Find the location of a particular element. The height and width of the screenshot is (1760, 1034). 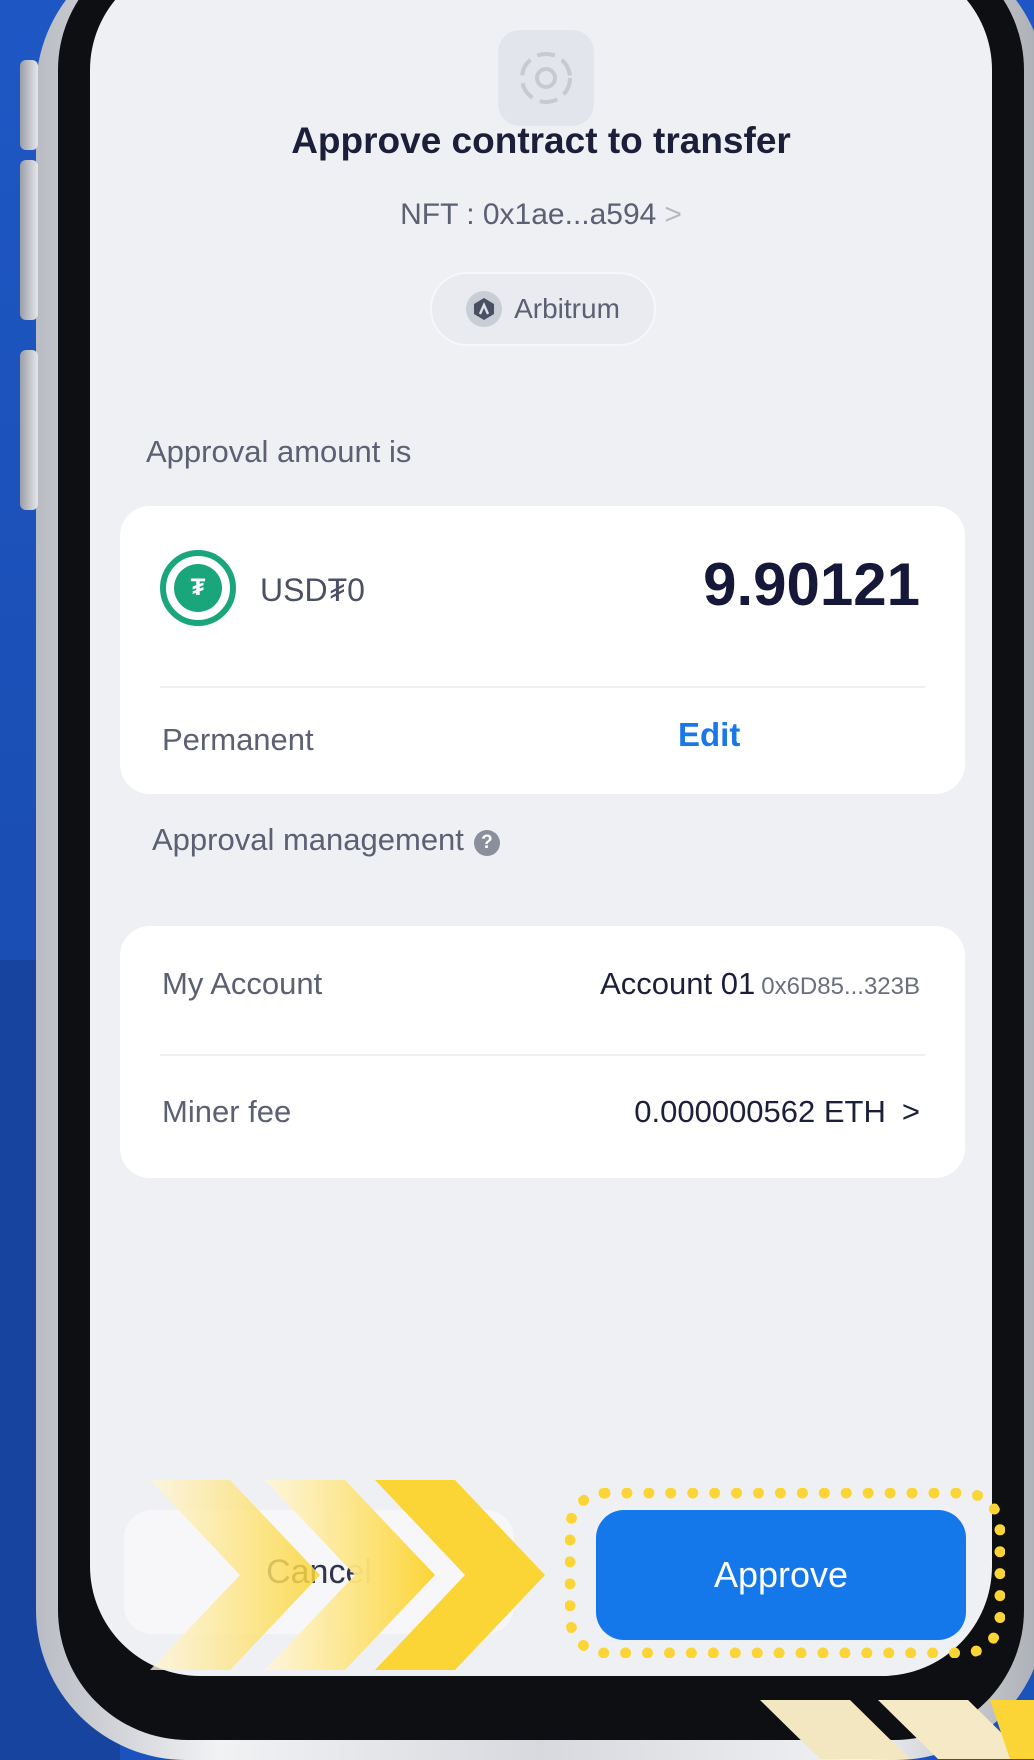

chain-name: Arbitrum is located at coordinates (567, 308).